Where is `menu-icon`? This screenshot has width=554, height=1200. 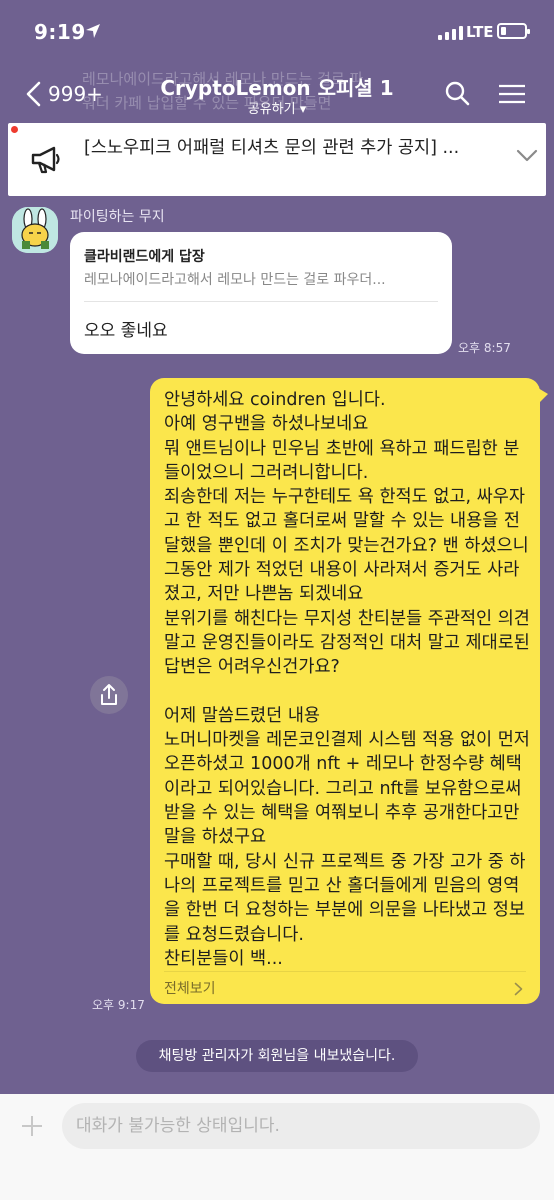 menu-icon is located at coordinates (512, 94).